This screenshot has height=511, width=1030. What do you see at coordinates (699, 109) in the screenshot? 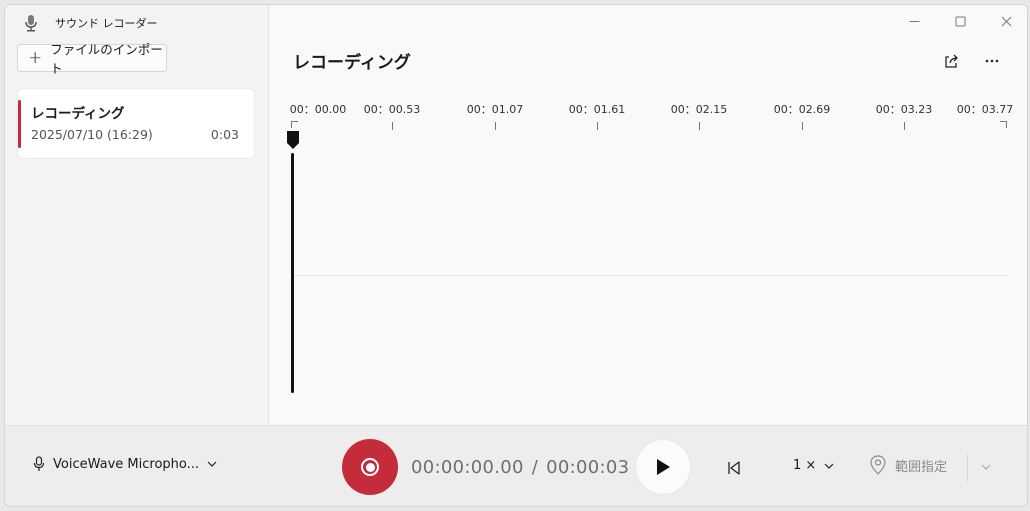
I see `timeline-tick-label: 00：02.15` at bounding box center [699, 109].